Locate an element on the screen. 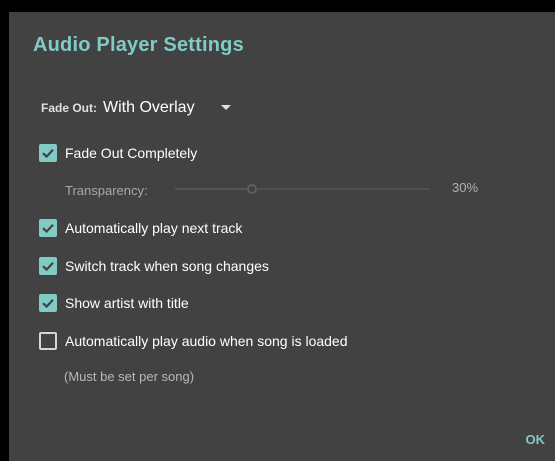 The image size is (555, 461). slider-thumb is located at coordinates (251, 189).